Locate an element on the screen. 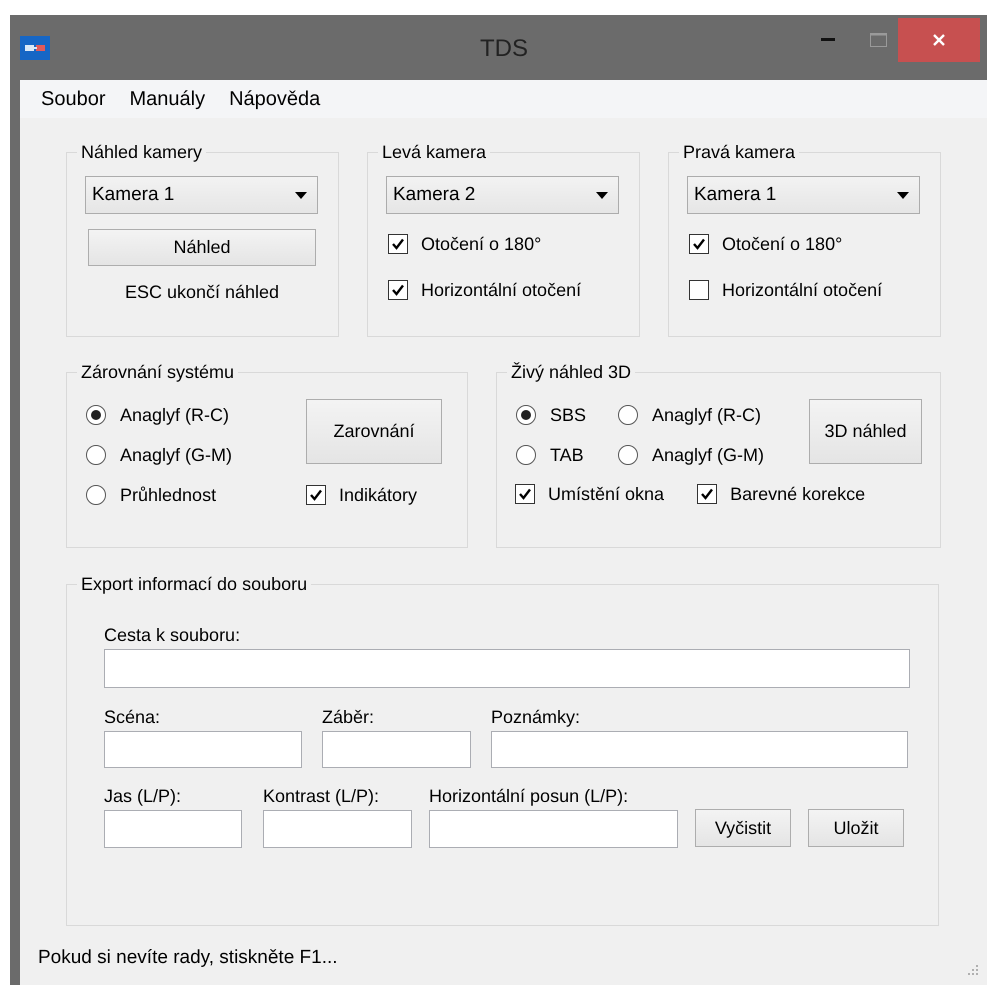 This screenshot has height=985, width=987. field-label: Poznámky: is located at coordinates (536, 717).